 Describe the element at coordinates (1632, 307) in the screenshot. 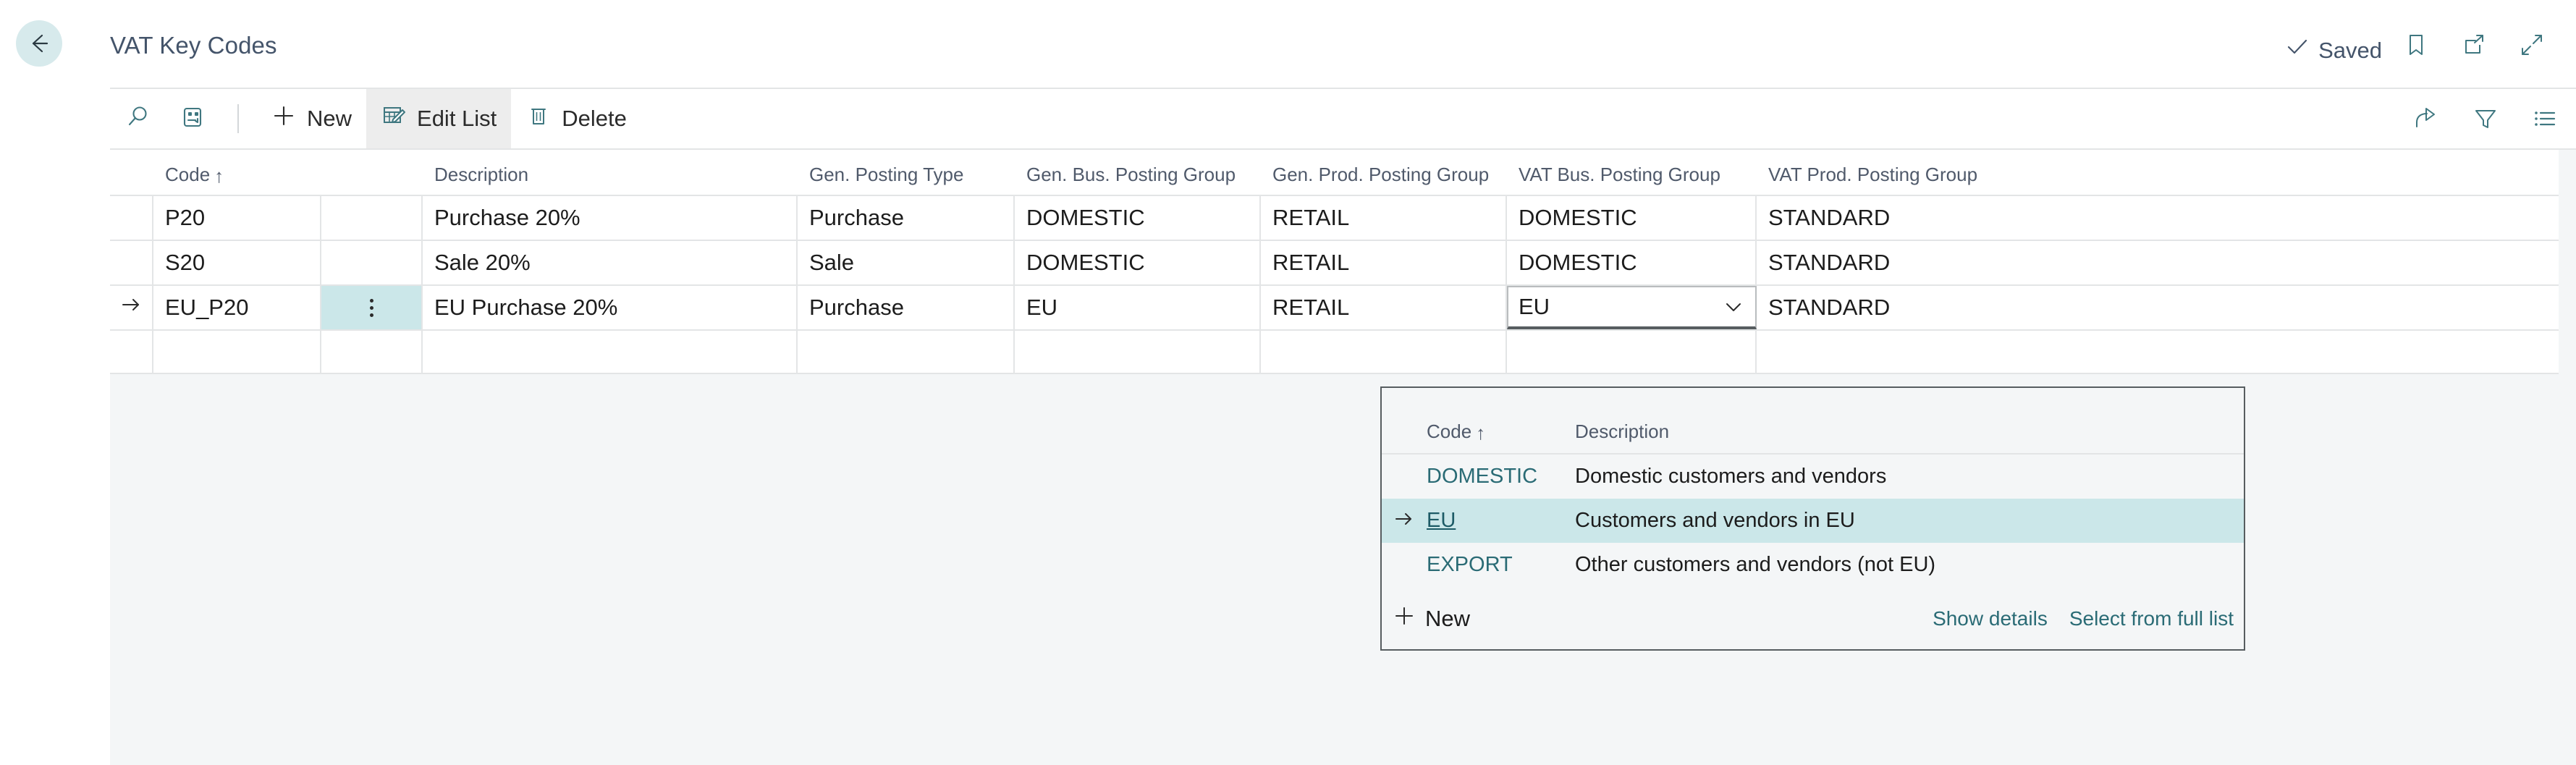

I see `vat-bus-posting-group-dropdown-field: EU` at that location.